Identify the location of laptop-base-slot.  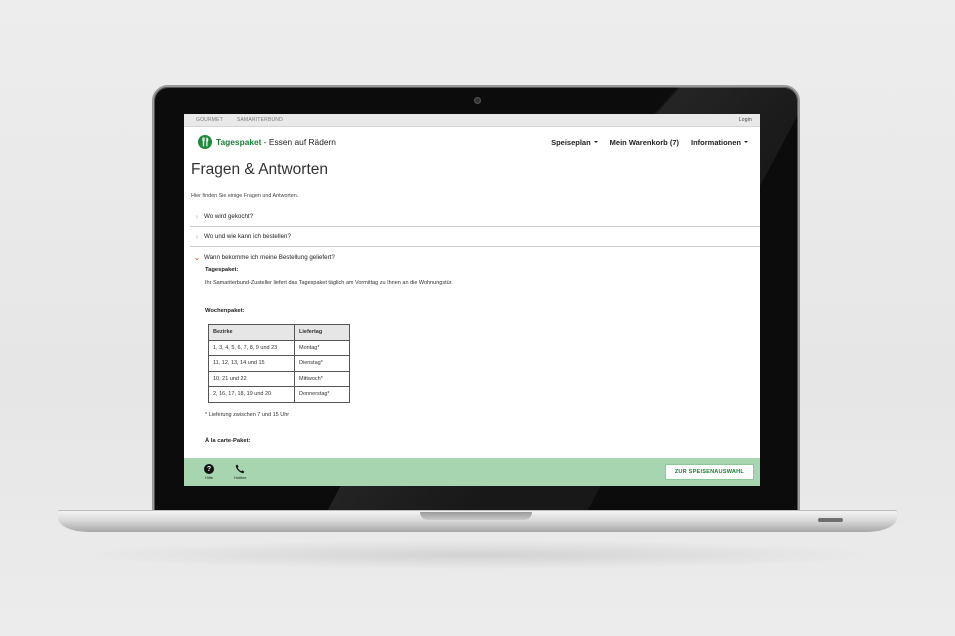
(830, 520).